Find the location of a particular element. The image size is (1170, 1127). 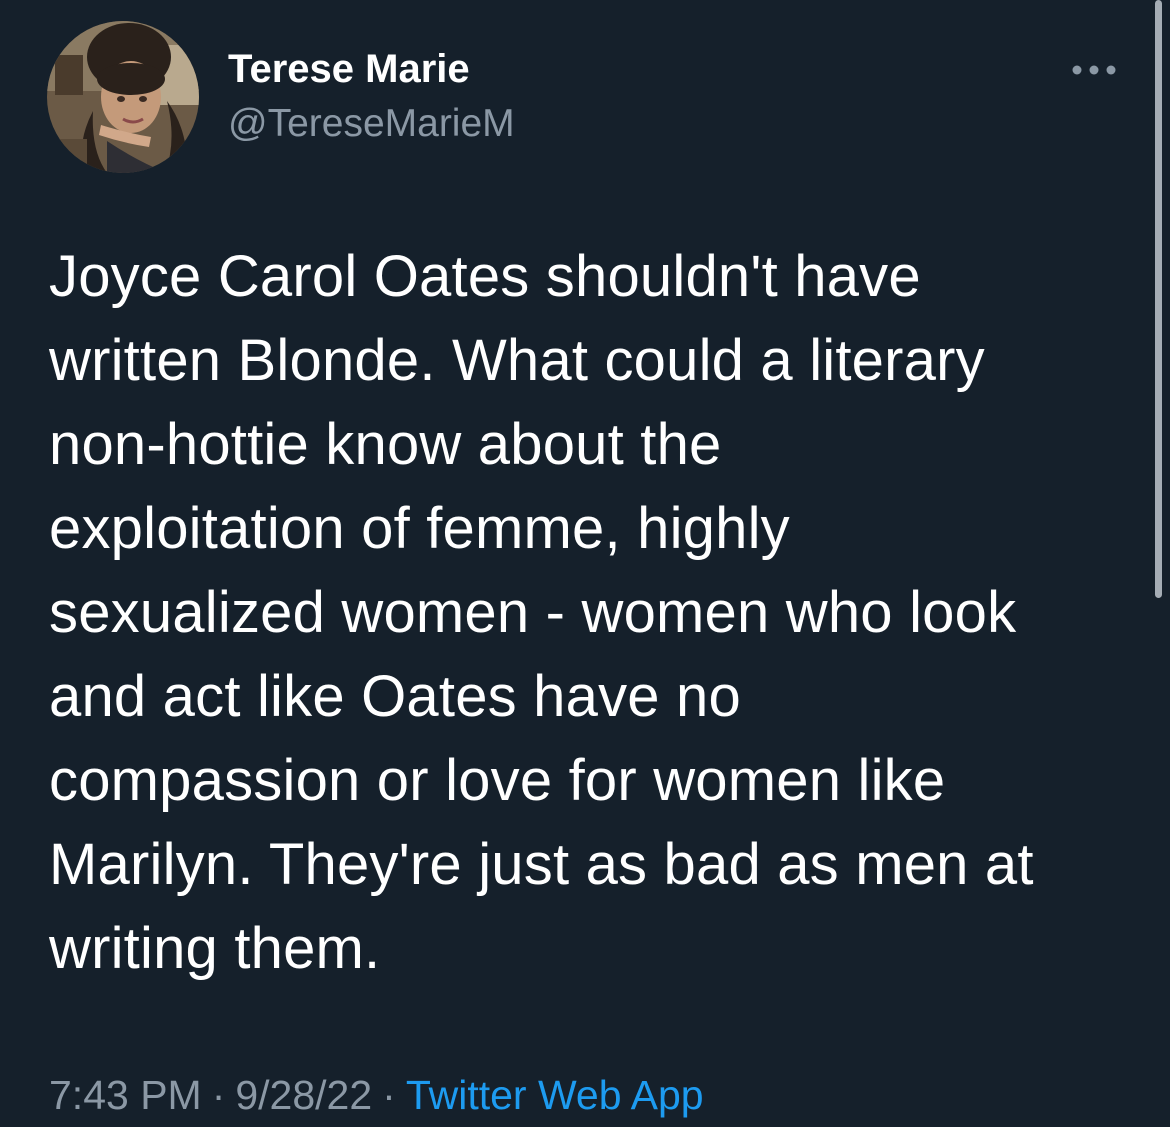

tweet-source-link: Twitter Web App is located at coordinates (555, 1095).